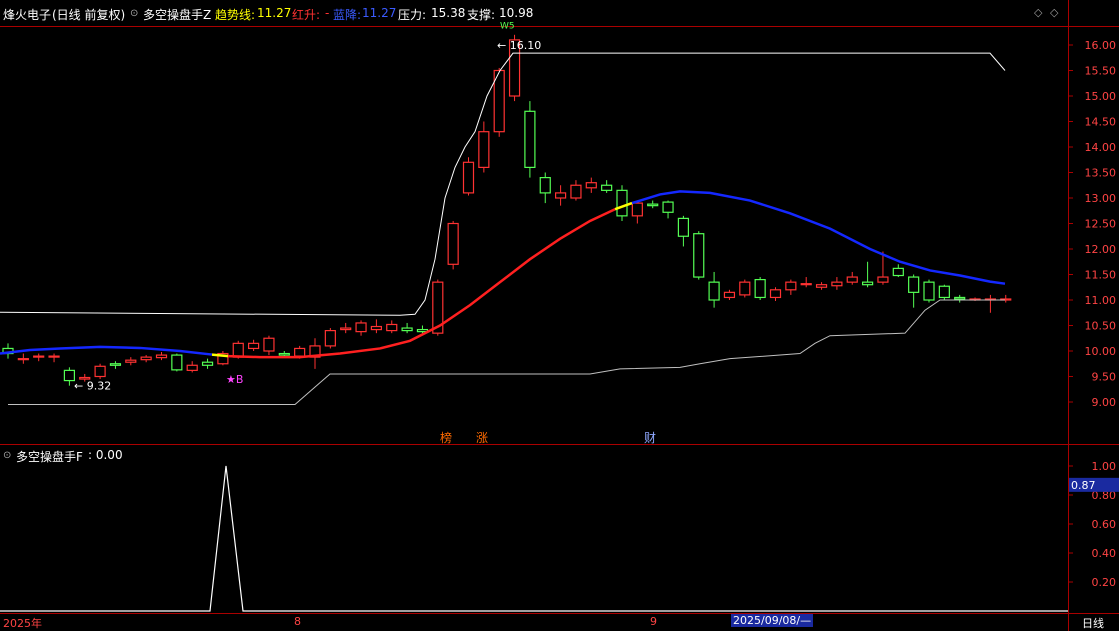 The width and height of the screenshot is (1119, 631). Describe the element at coordinates (7, 455) in the screenshot. I see `sub-indicator-dropdown-icon: ⊙` at that location.